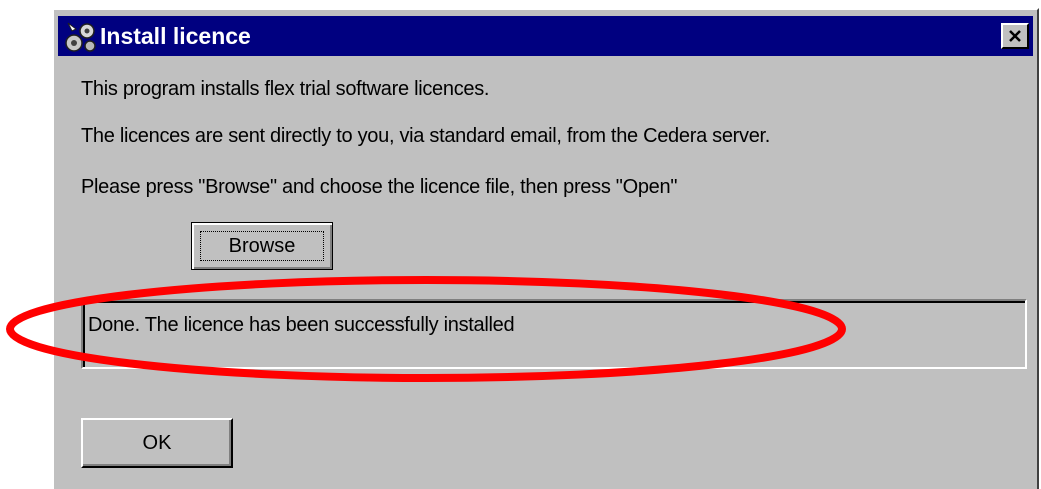  I want to click on close-icon, so click(1015, 36).